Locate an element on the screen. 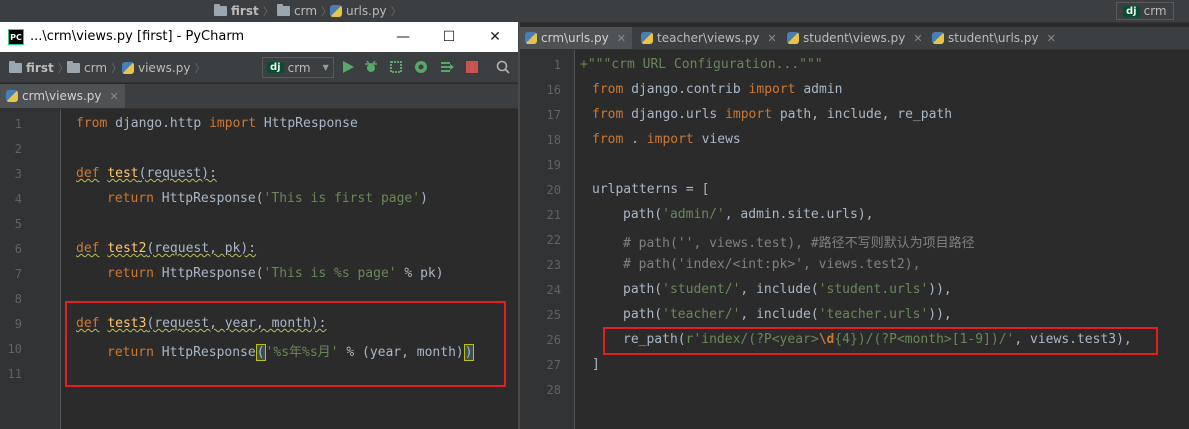  pycharm-logo-icon: PC is located at coordinates (16, 37).